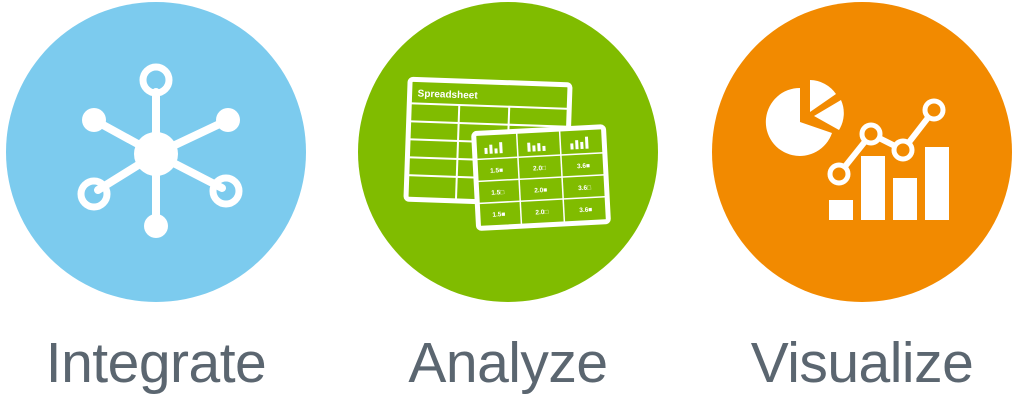 This screenshot has width=1024, height=405. Describe the element at coordinates (804, 118) in the screenshot. I see `pie-chart-icon` at that location.